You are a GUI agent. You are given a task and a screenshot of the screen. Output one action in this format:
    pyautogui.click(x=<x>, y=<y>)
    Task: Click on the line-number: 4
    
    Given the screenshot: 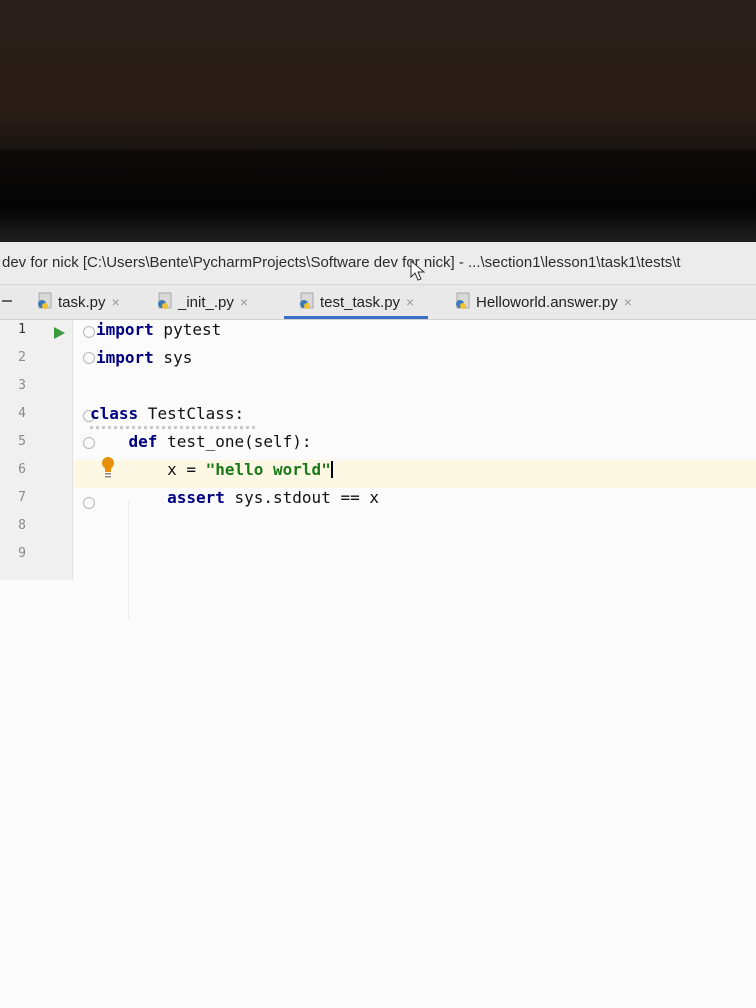 What is the action you would take?
    pyautogui.click(x=22, y=413)
    